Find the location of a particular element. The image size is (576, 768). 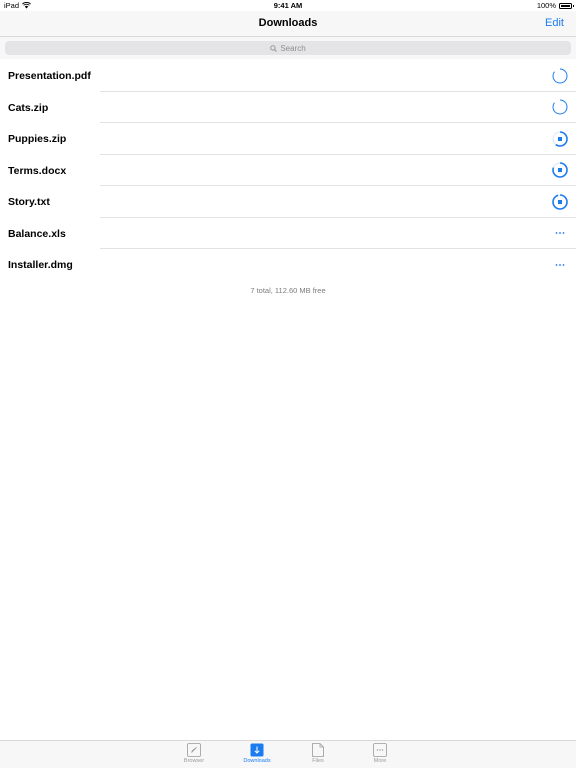

search-input: Search is located at coordinates (288, 48).